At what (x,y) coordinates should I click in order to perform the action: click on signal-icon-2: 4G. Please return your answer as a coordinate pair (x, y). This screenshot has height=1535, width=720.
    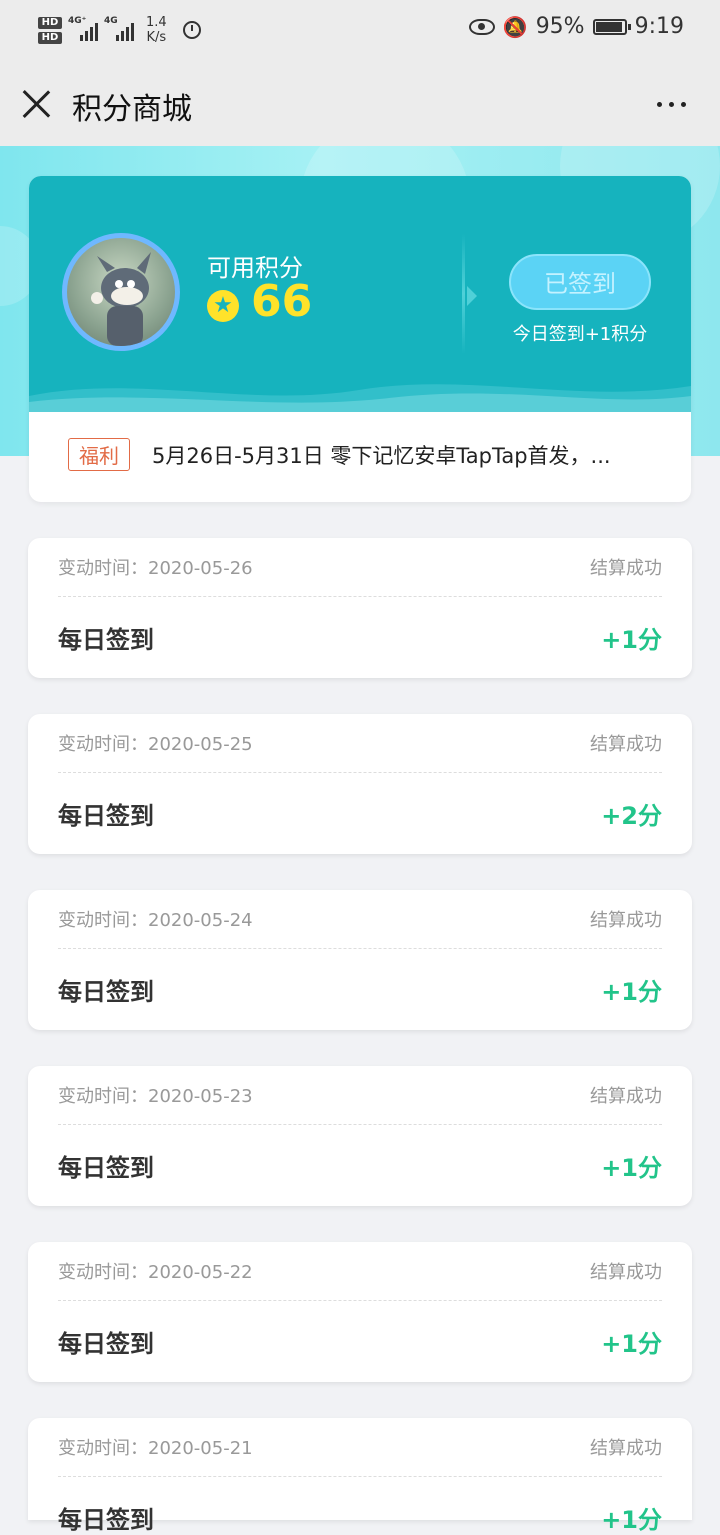
    Looking at the image, I should click on (119, 28).